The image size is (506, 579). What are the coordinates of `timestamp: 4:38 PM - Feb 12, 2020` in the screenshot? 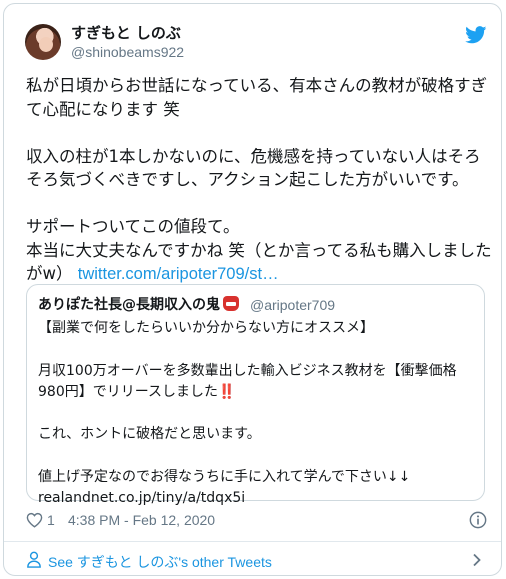 It's located at (141, 520).